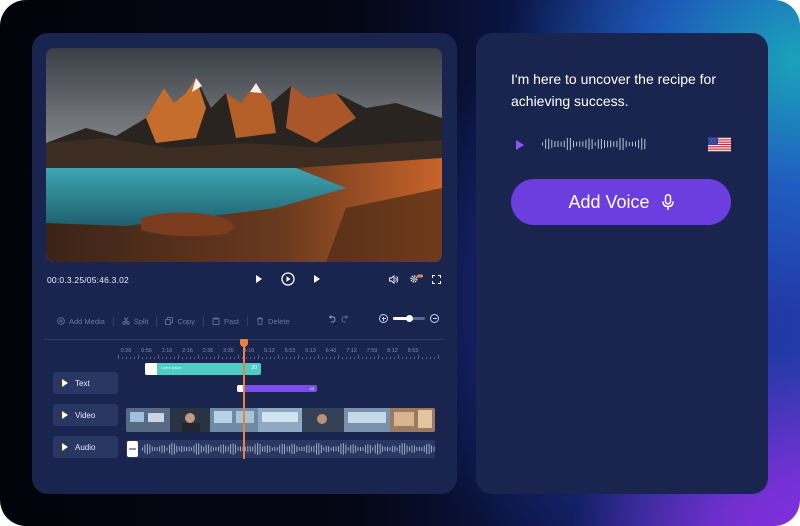 The height and width of the screenshot is (526, 800). I want to click on undo-button, so click(332, 320).